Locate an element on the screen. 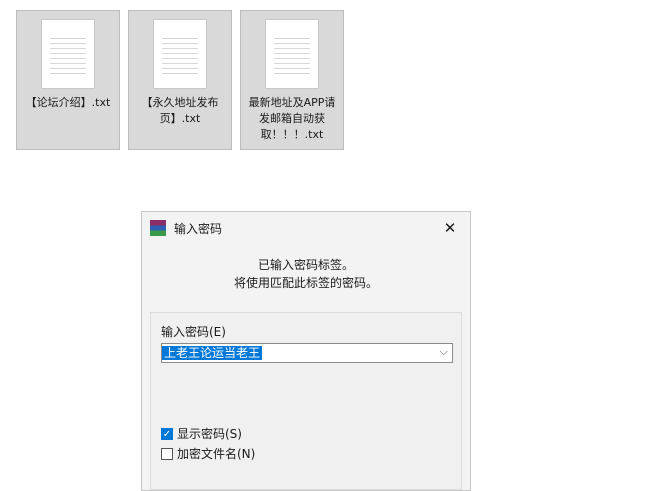  file-tile: 【永久地址发布页】.txt is located at coordinates (180, 80).